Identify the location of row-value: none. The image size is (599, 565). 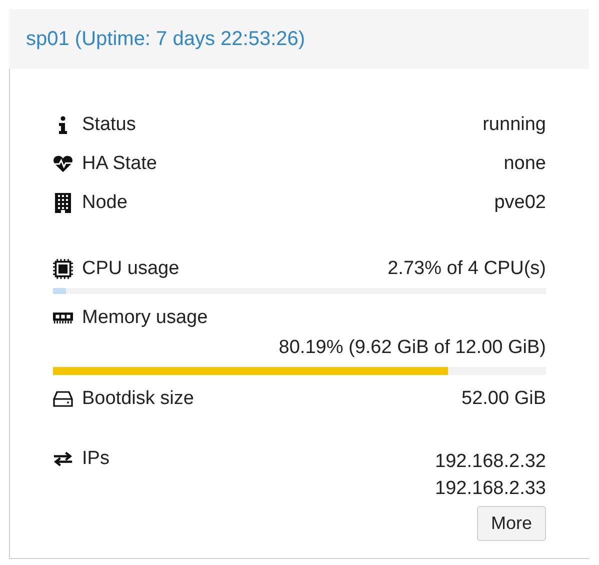
(525, 163).